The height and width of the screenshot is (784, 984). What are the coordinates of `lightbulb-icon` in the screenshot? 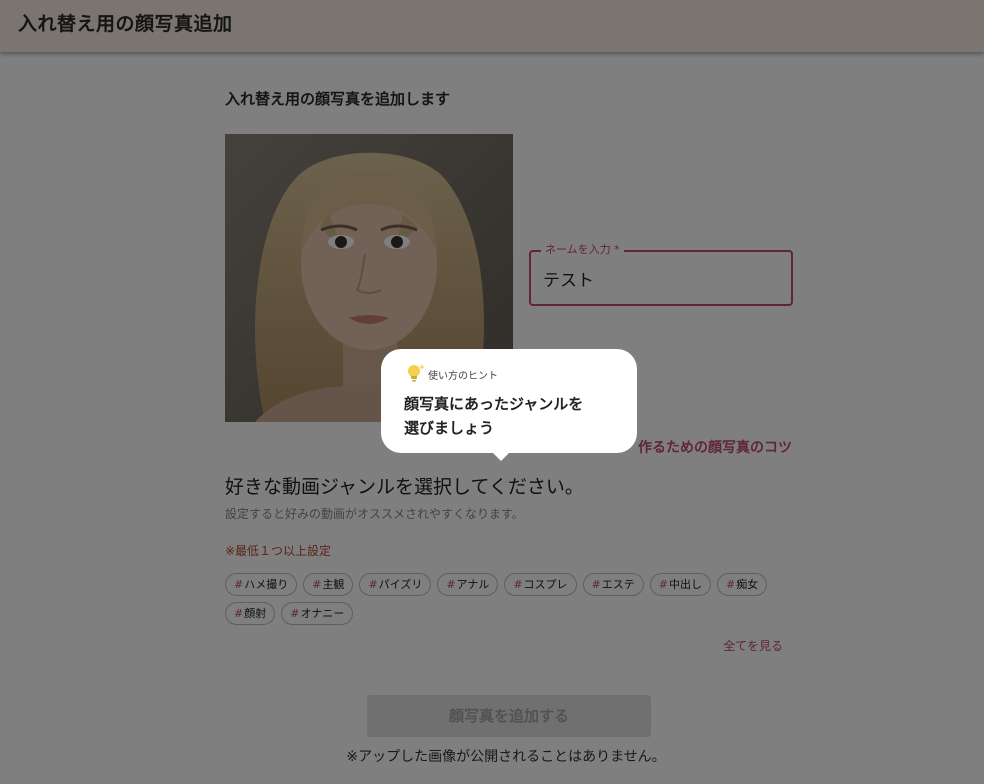 It's located at (416, 373).